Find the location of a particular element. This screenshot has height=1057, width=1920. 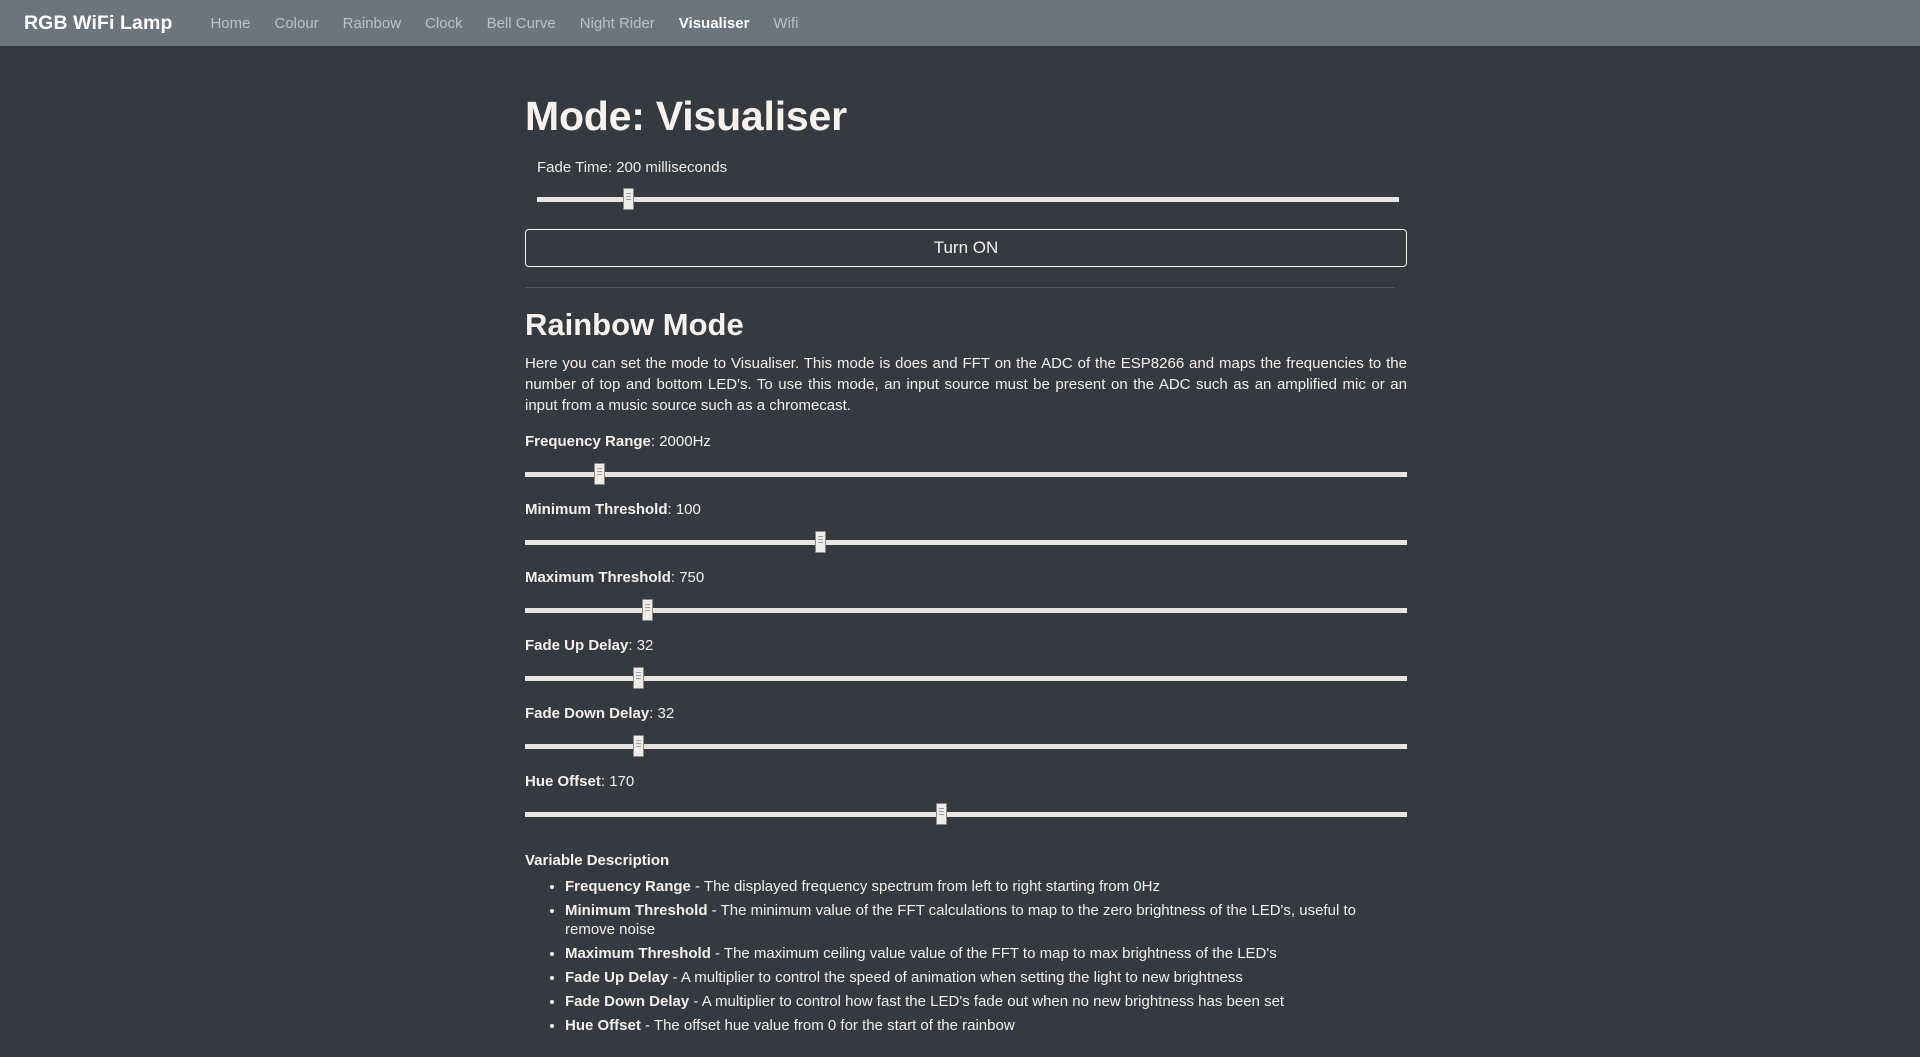

nav-item-clock: Clock is located at coordinates (444, 23).